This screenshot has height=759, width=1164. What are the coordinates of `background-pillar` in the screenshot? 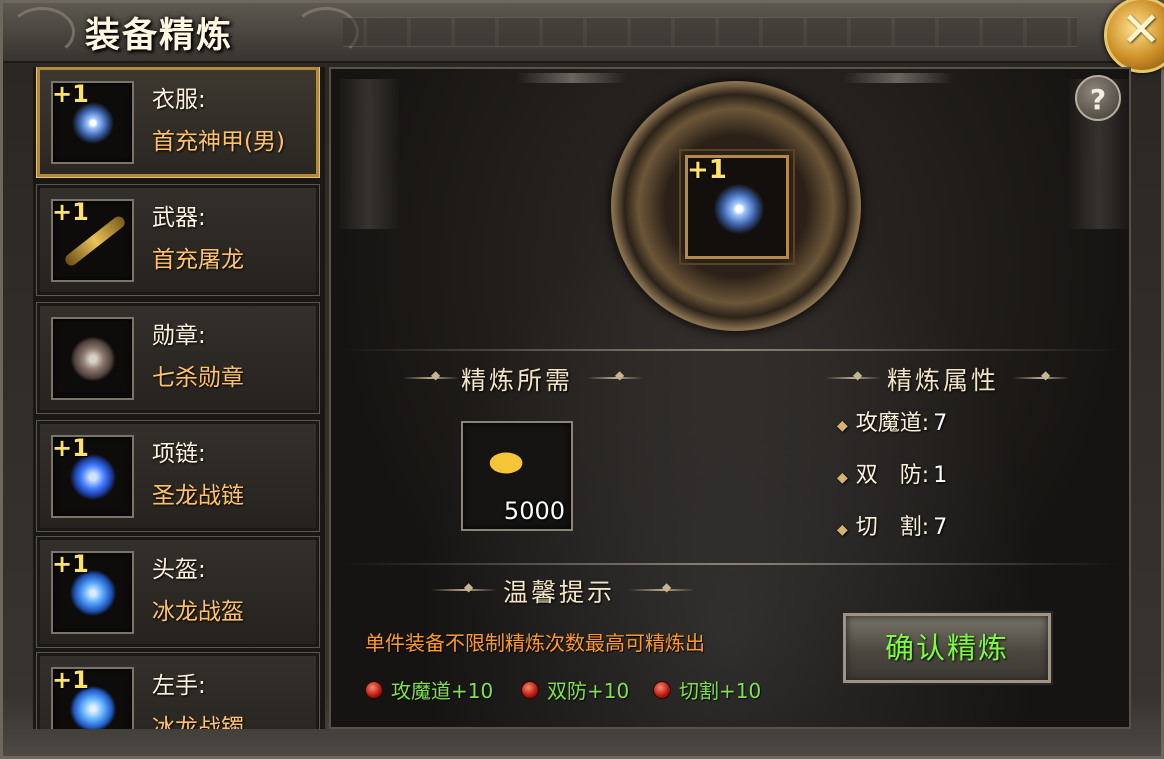 It's located at (369, 154).